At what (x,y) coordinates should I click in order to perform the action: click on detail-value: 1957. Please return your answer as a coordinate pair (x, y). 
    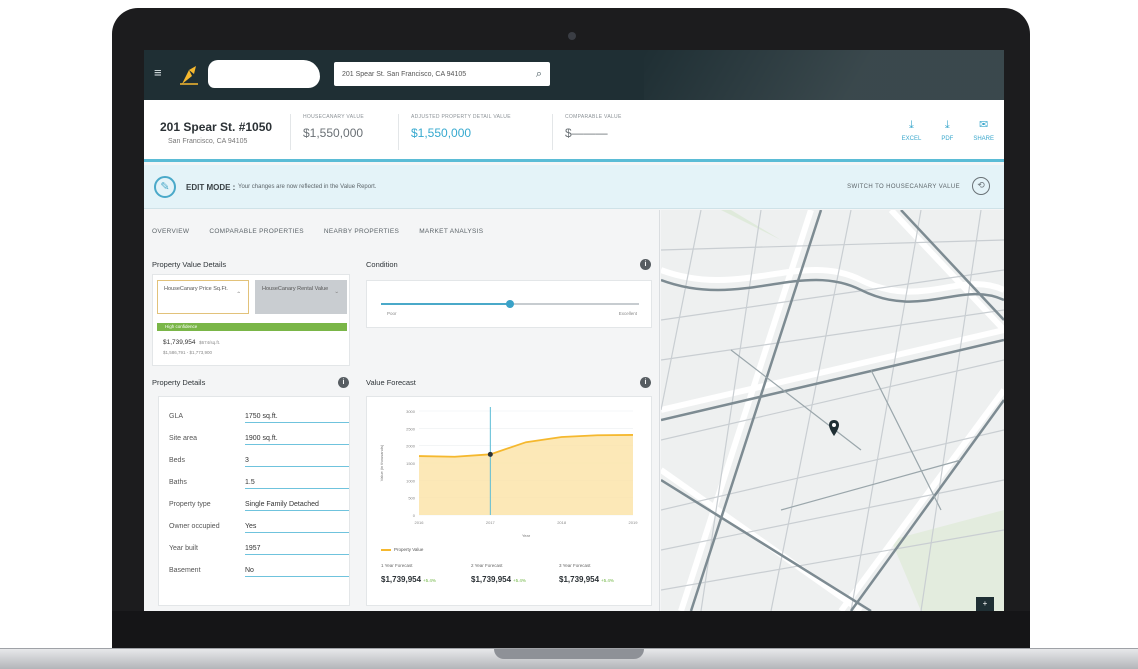
    Looking at the image, I should click on (297, 550).